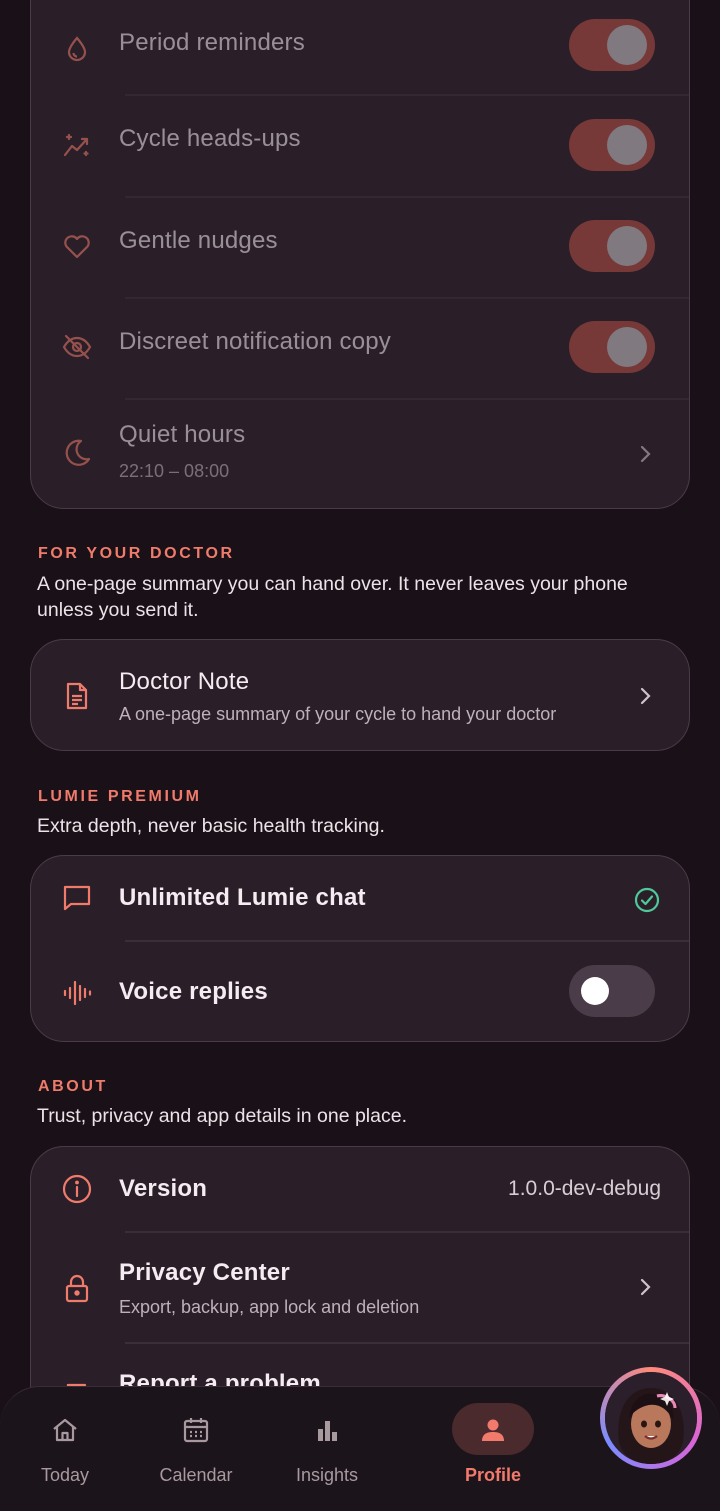 This screenshot has width=720, height=1511. Describe the element at coordinates (77, 993) in the screenshot. I see `soundwave-icon` at that location.